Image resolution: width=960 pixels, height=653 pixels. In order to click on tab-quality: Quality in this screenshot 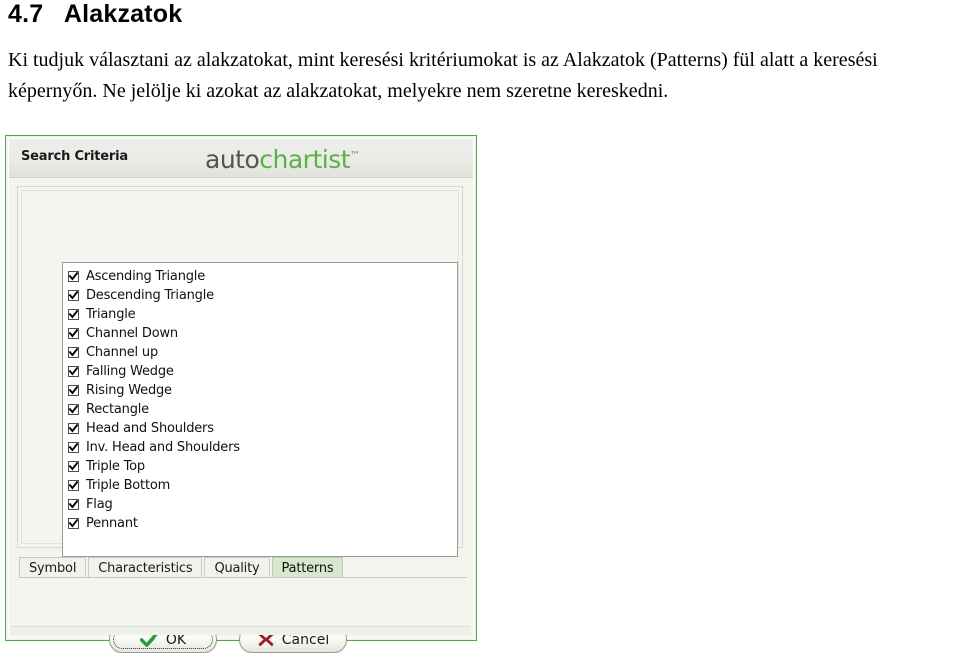, I will do `click(237, 567)`.